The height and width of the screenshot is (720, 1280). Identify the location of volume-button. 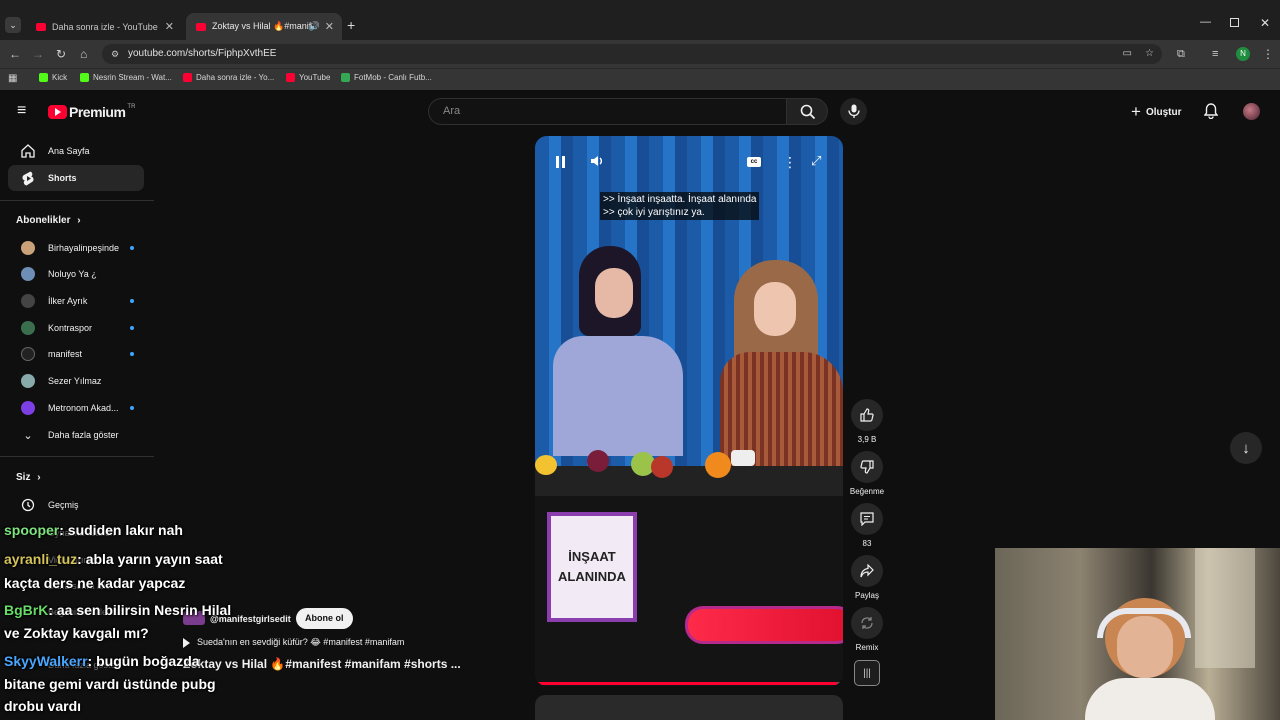
(597, 163).